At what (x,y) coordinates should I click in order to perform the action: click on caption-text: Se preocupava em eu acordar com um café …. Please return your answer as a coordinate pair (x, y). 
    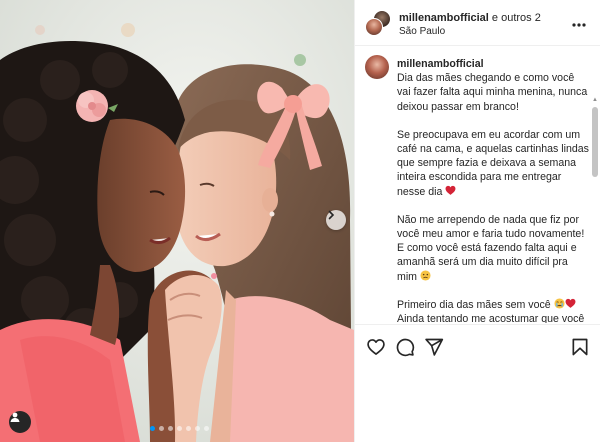
    Looking at the image, I should click on (493, 163).